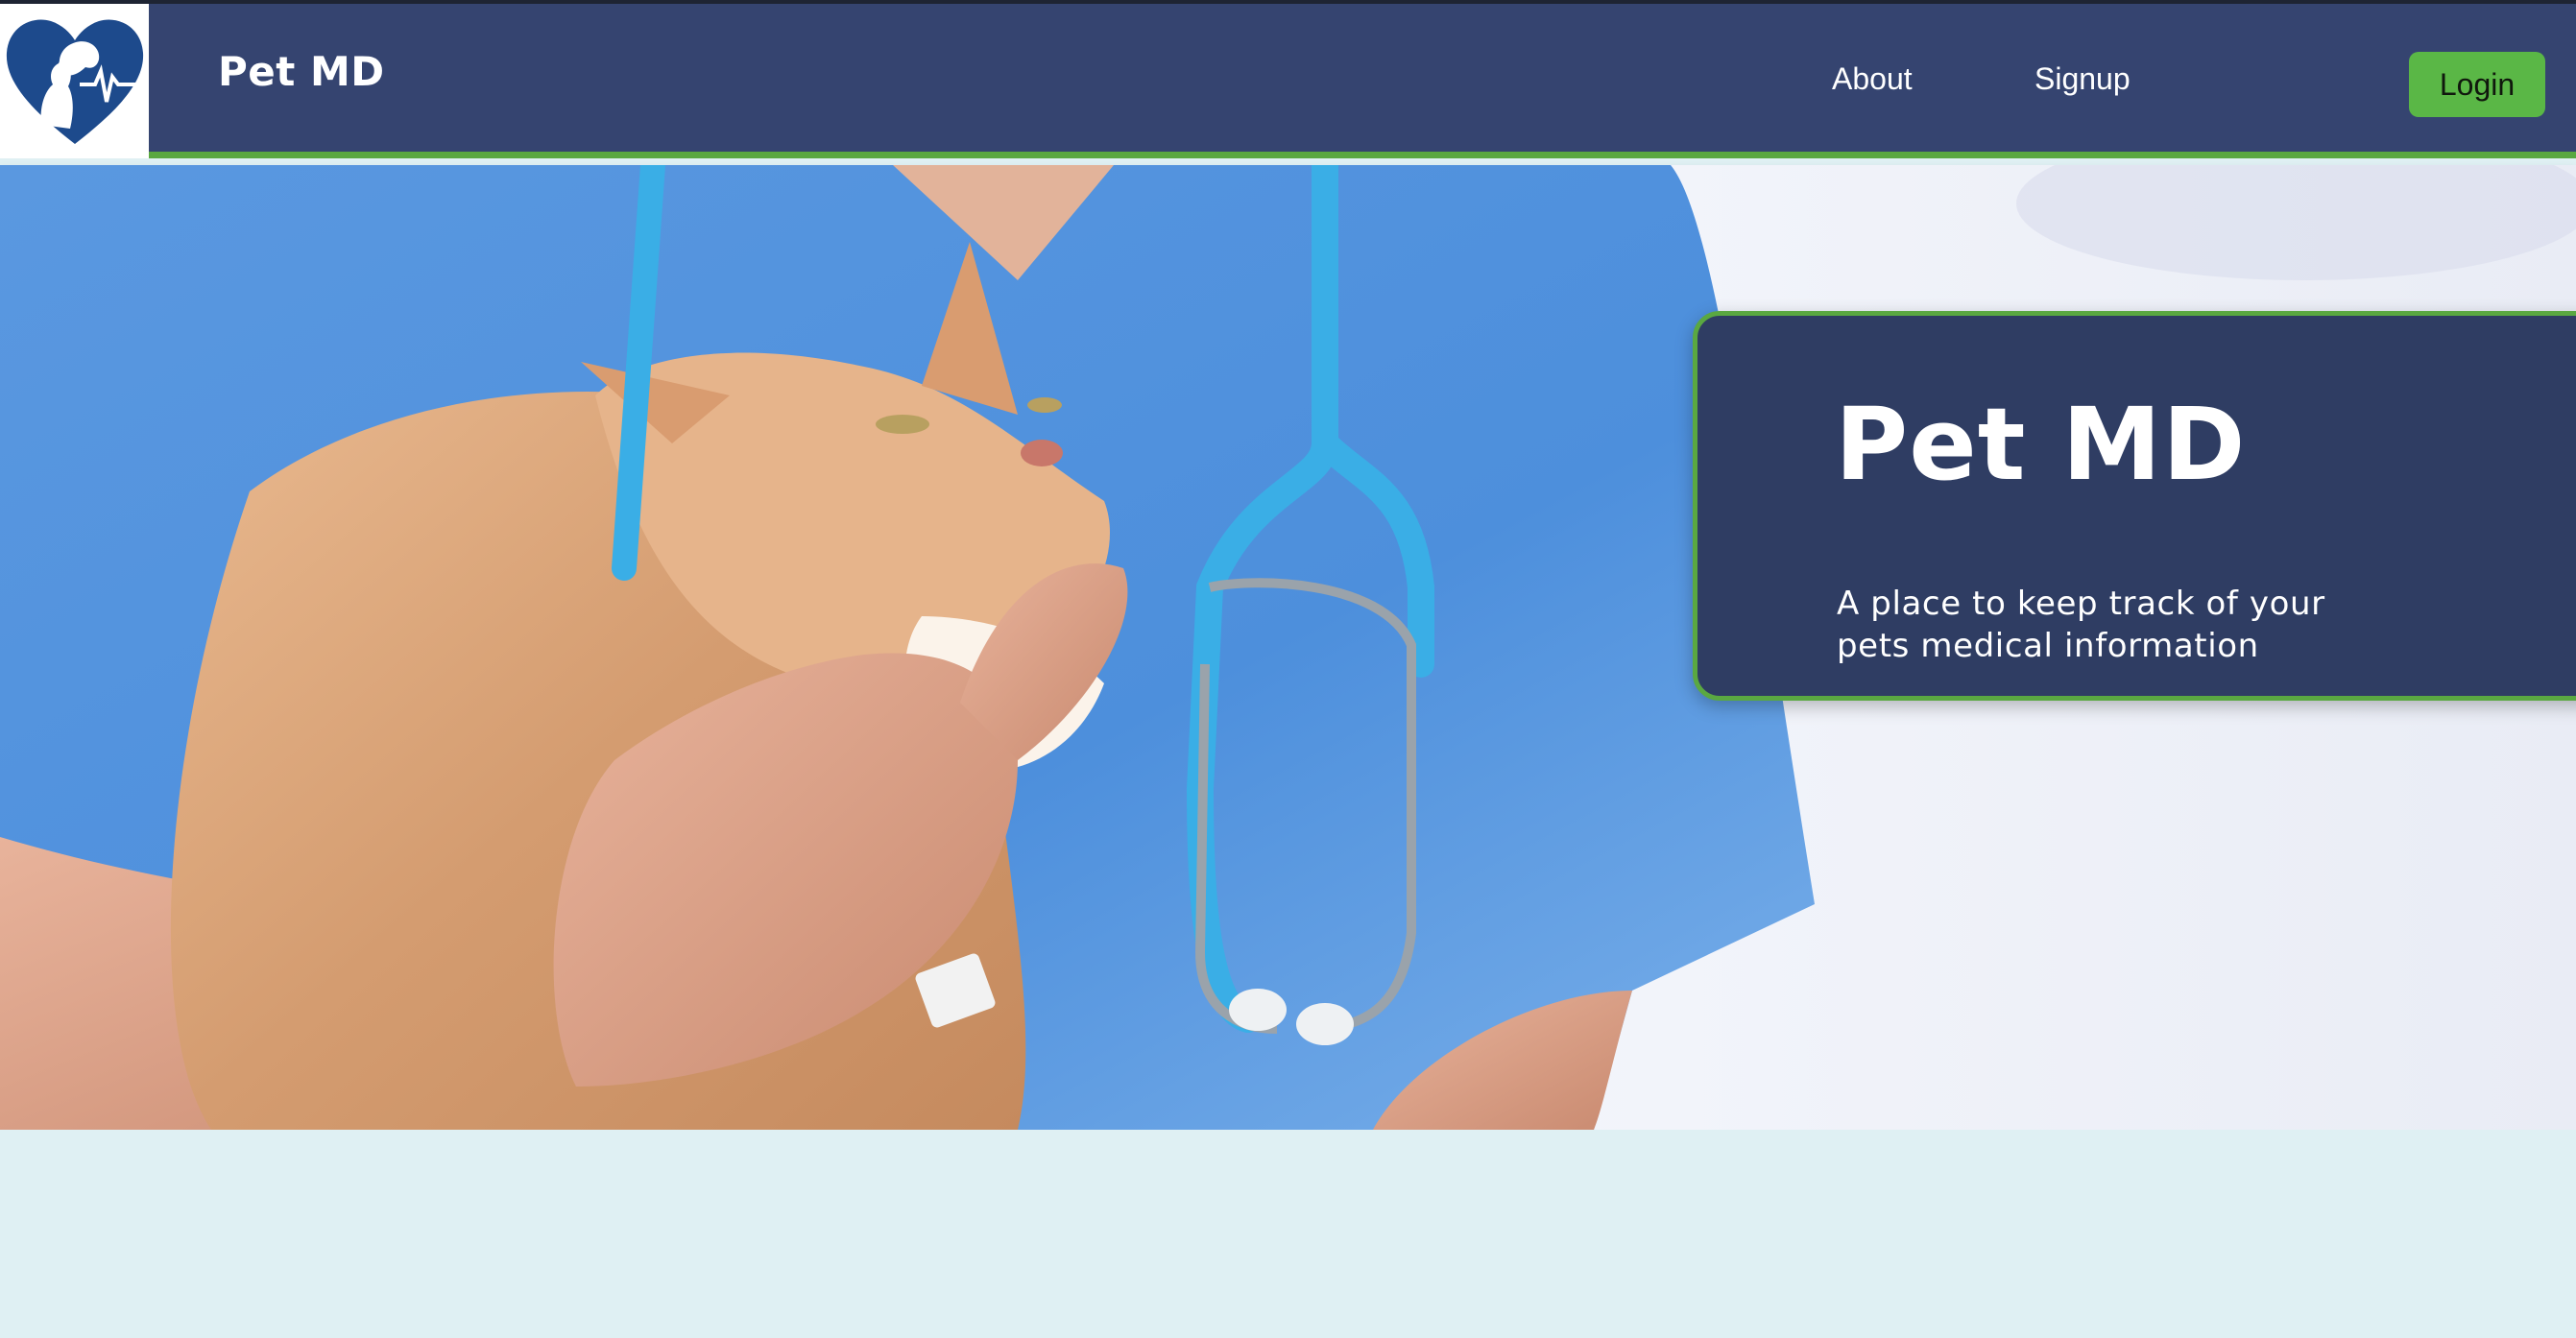  I want to click on logo, so click(74, 81).